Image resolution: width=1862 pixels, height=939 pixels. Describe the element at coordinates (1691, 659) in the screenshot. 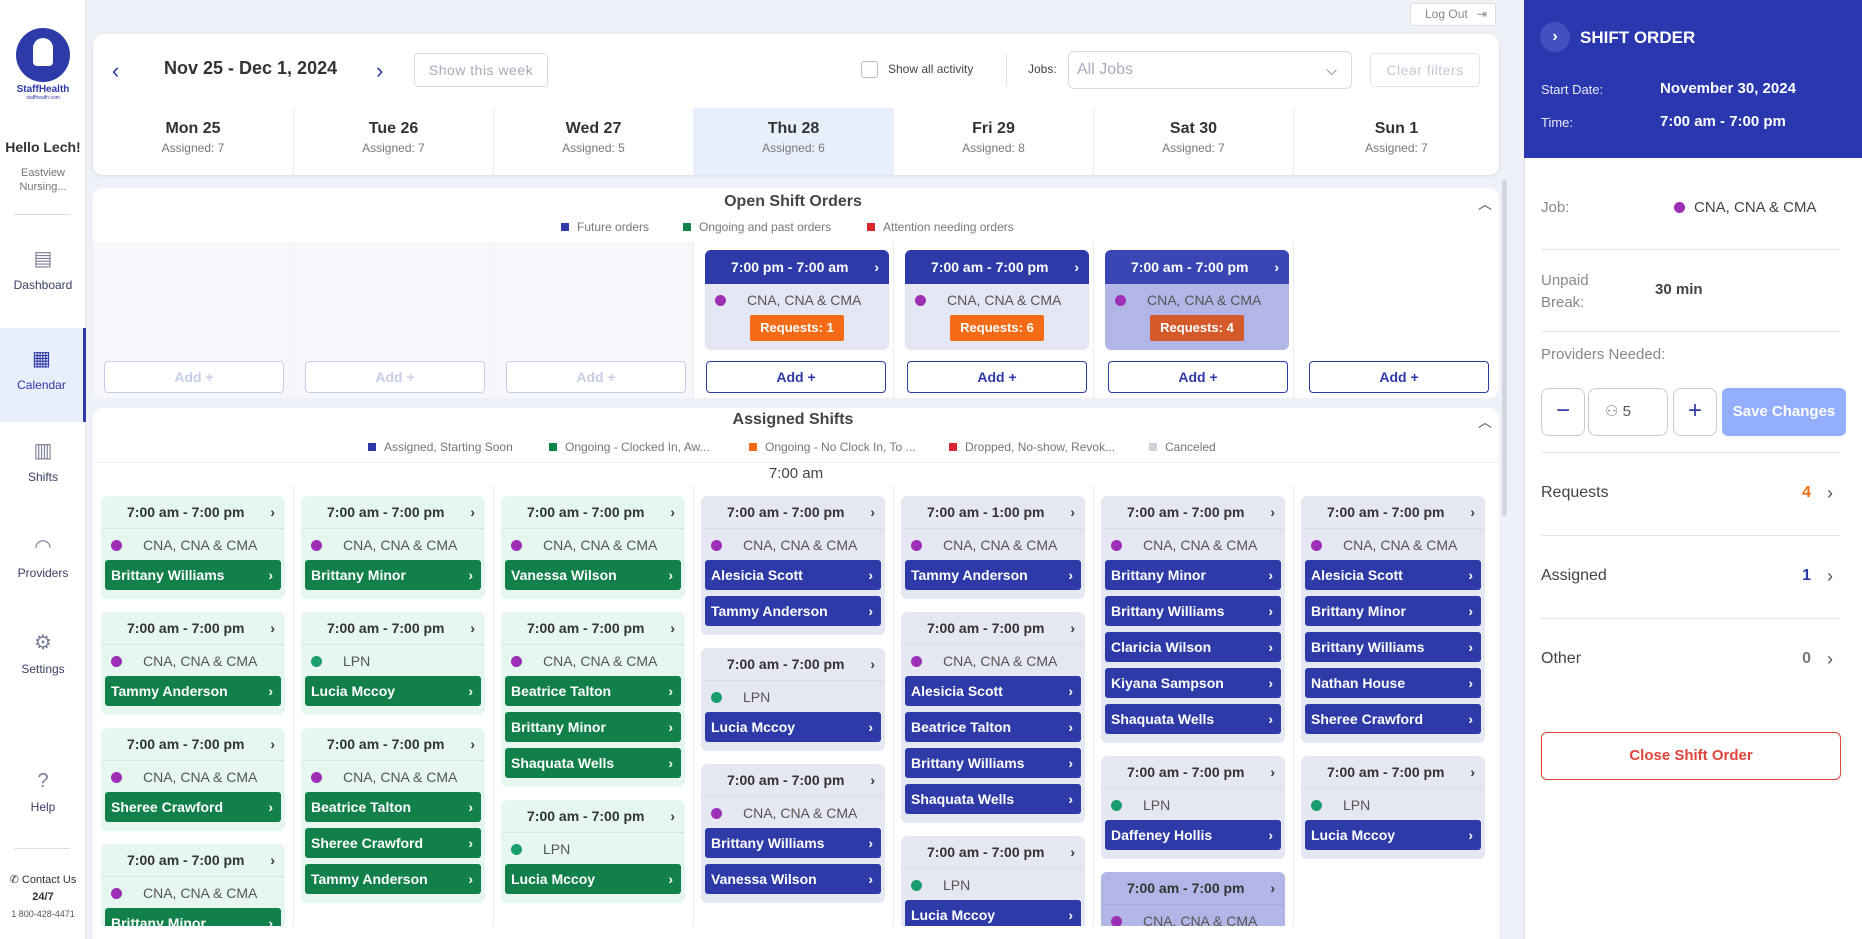

I see `other-link: Other 0 ›` at that location.